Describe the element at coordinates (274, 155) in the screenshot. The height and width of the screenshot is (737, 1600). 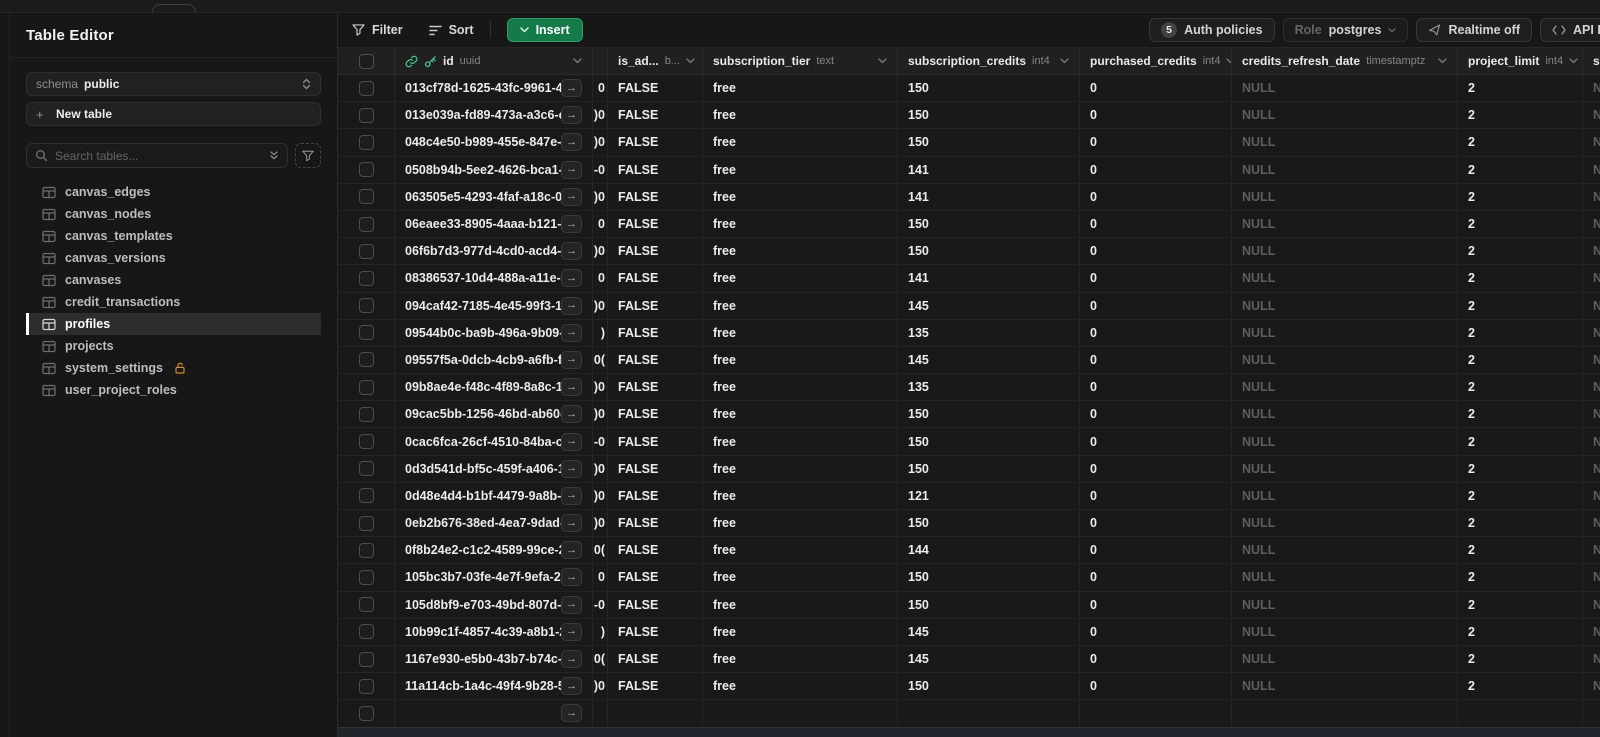
I see `chevrons-double-down-icon` at that location.